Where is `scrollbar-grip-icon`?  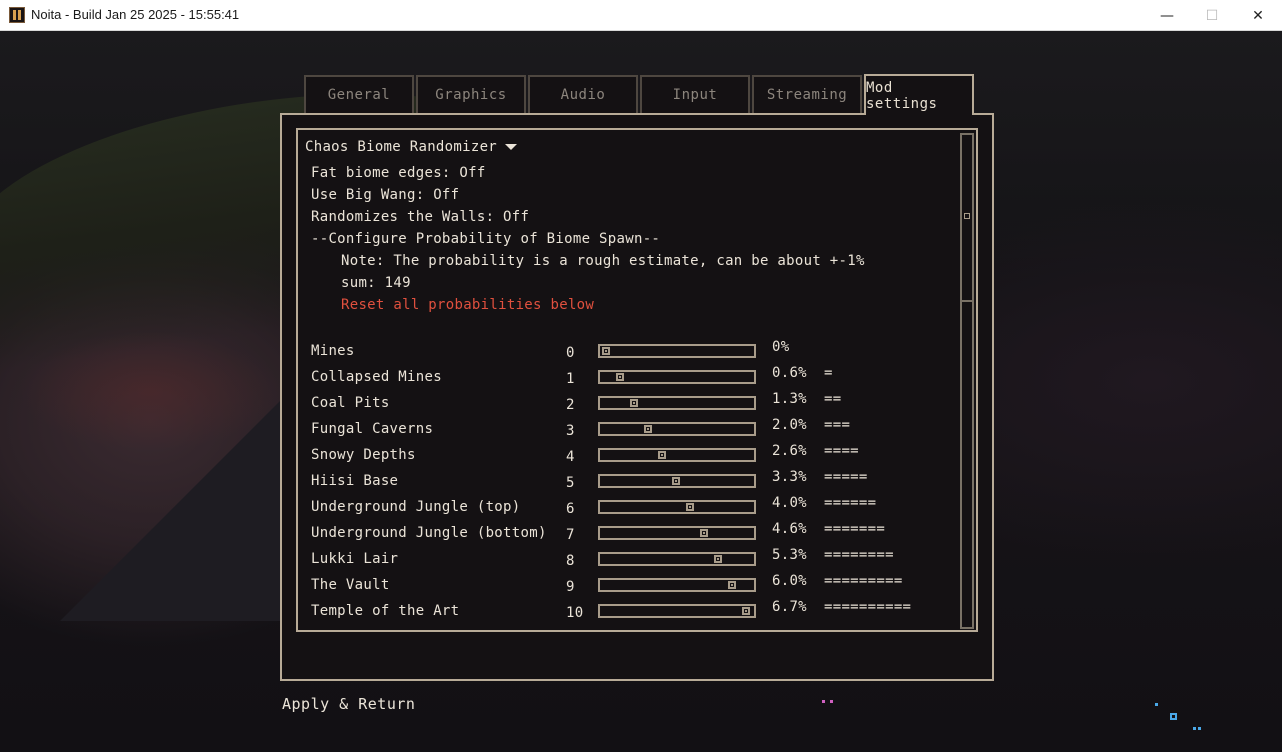 scrollbar-grip-icon is located at coordinates (967, 216).